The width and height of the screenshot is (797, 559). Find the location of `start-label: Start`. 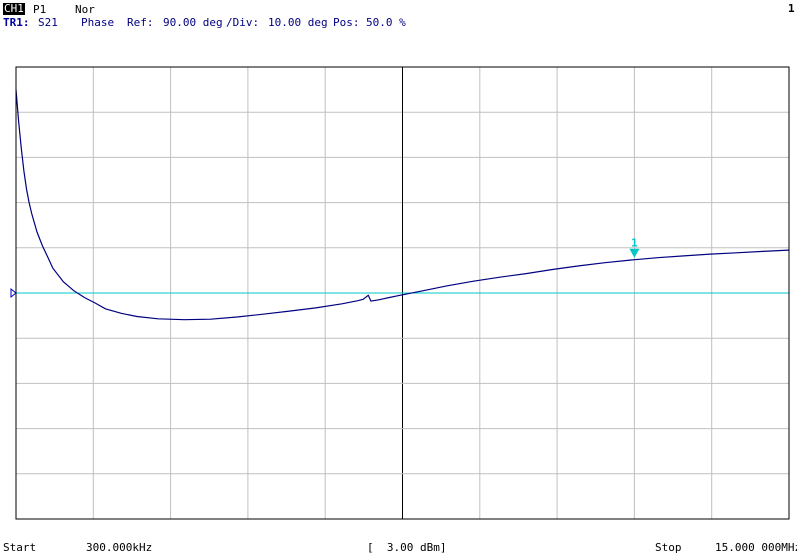

start-label: Start is located at coordinates (20, 547).